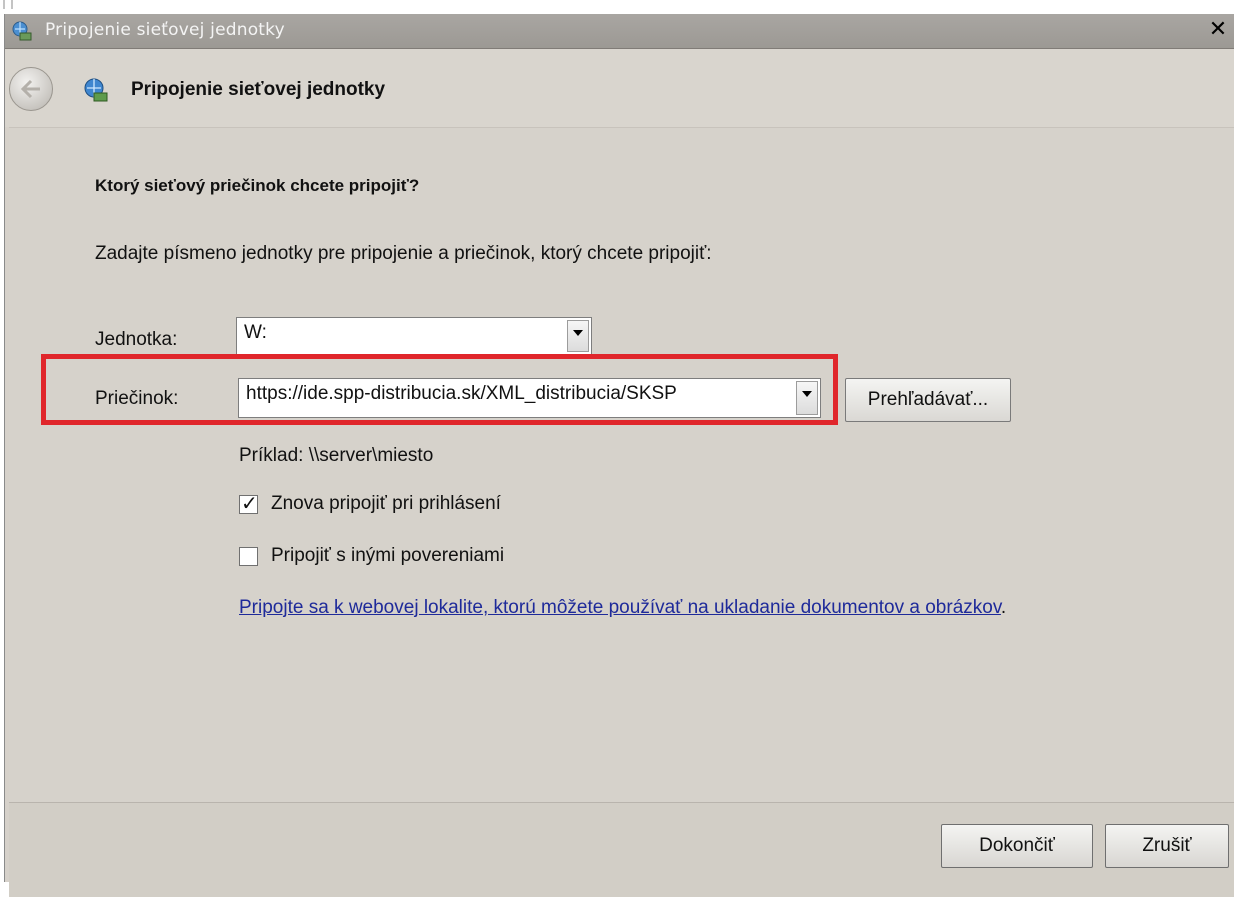  I want to click on credentials-checkbox, so click(248, 556).